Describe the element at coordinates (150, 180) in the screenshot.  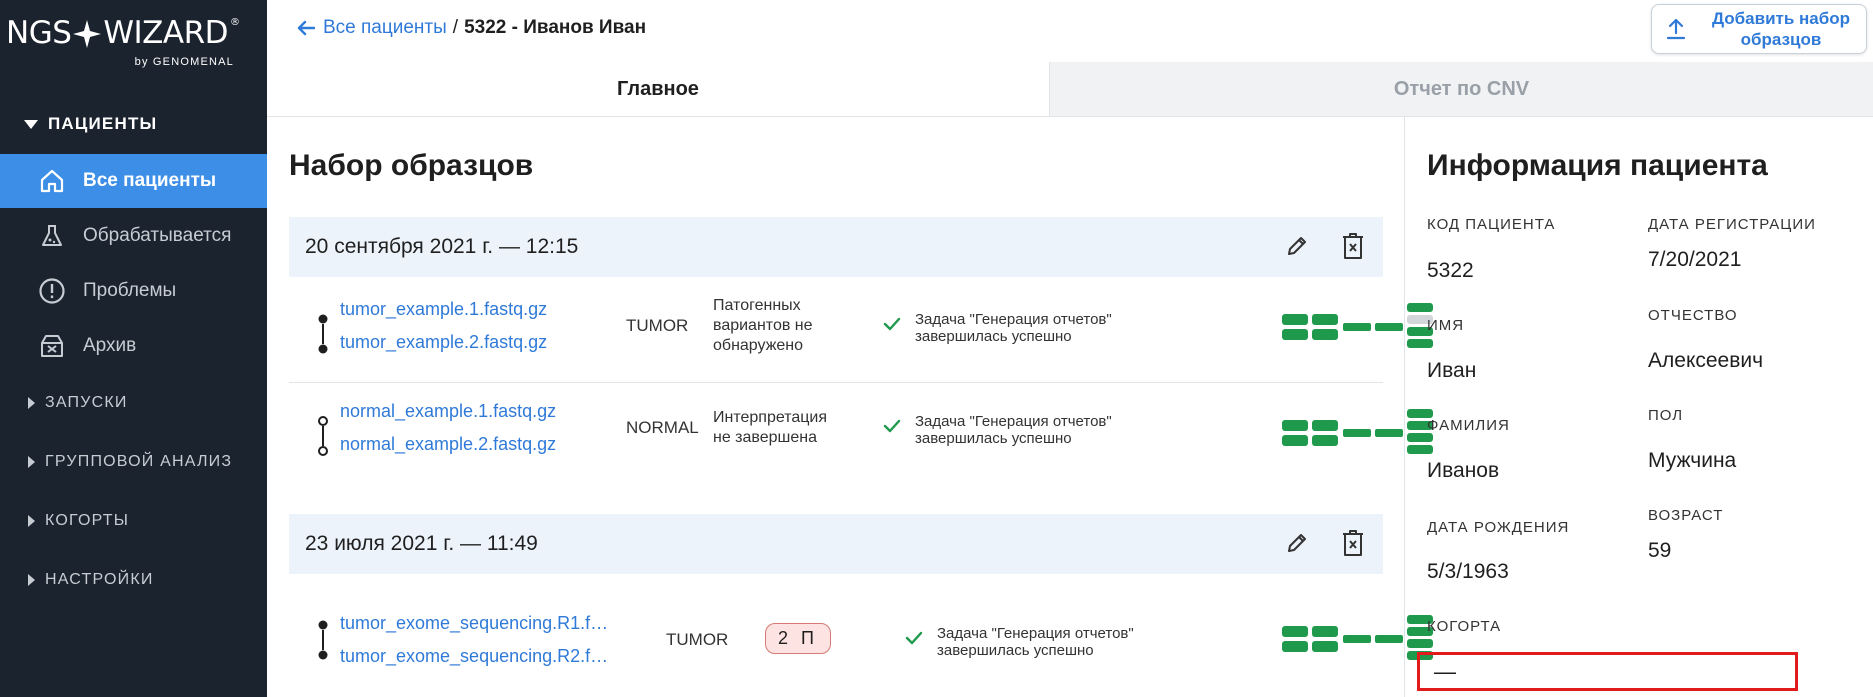
I see `sidebar-item-label: Все пациенты` at that location.